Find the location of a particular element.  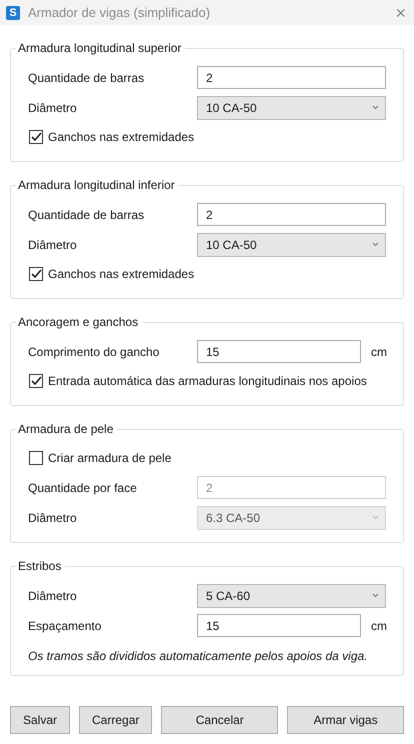

group-title: Armadura longitudinal inferior is located at coordinates (96, 185).